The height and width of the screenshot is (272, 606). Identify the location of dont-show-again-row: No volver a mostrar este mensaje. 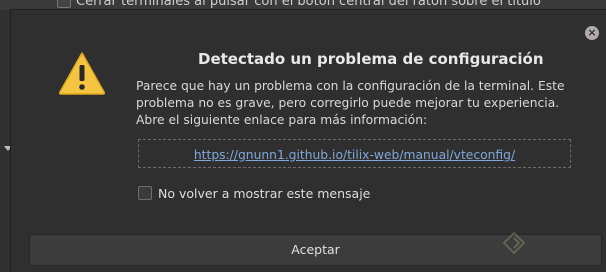
(254, 193).